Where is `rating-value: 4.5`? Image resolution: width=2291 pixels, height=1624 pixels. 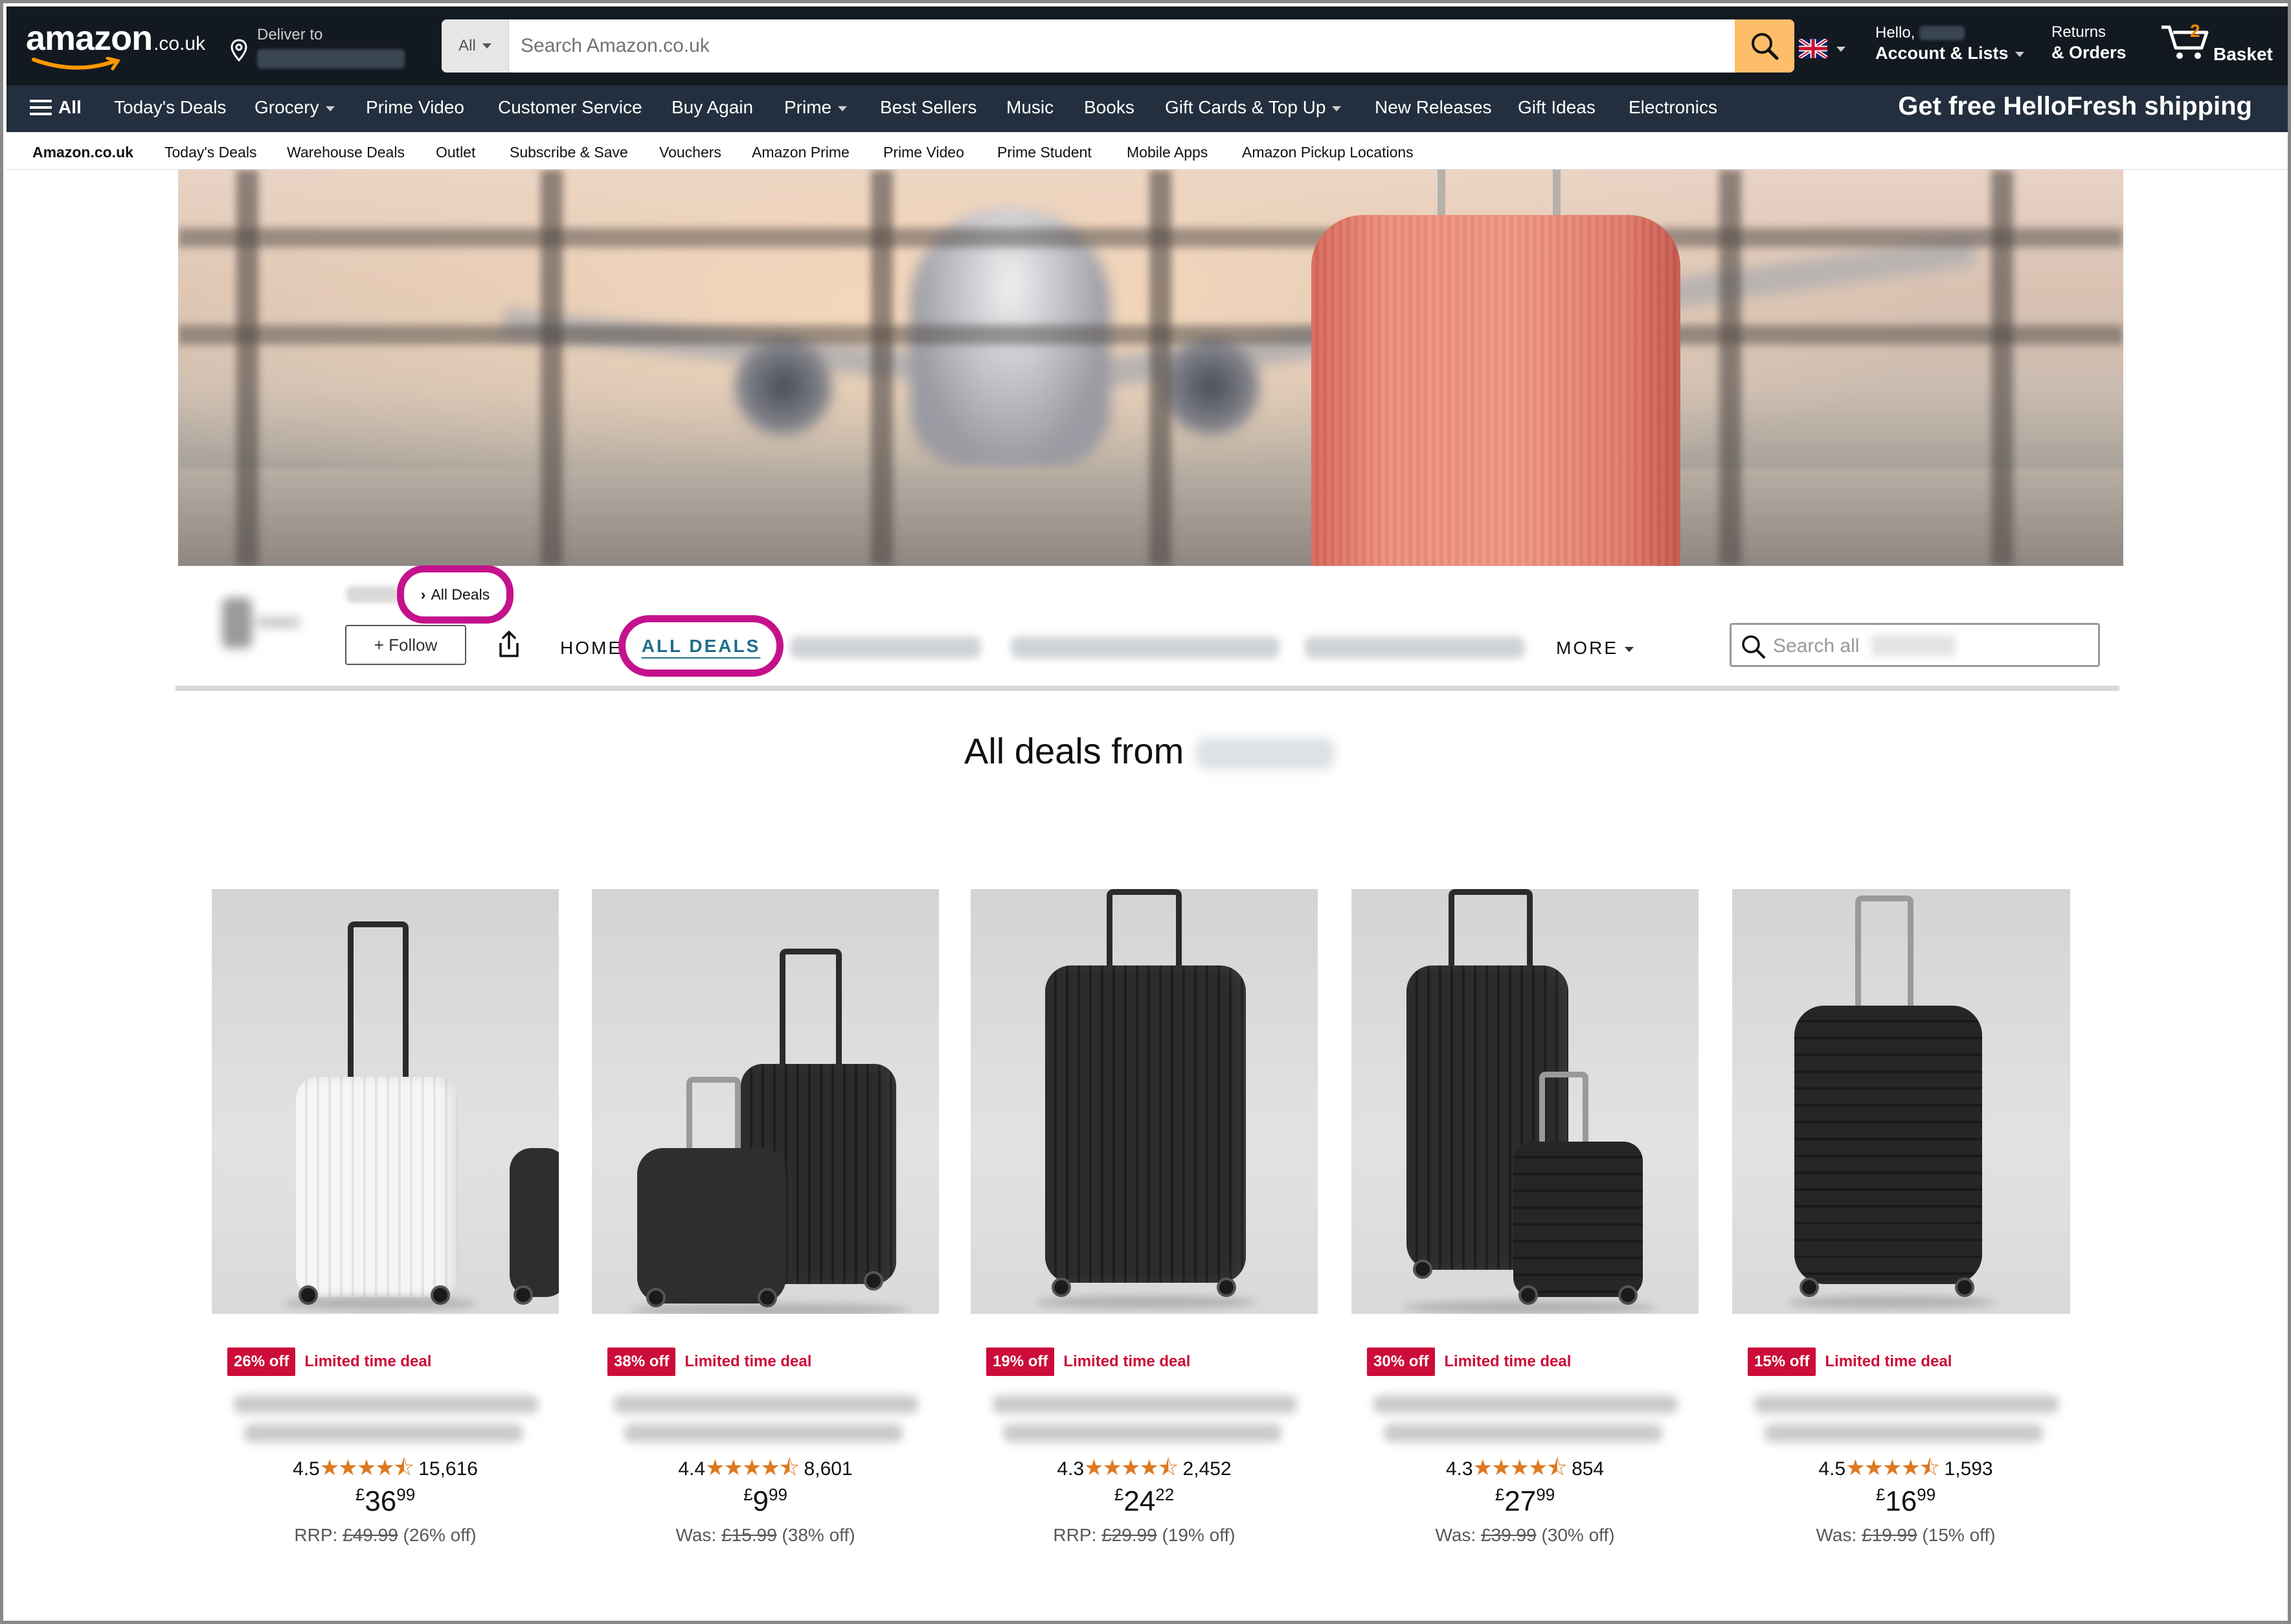 rating-value: 4.5 is located at coordinates (307, 1469).